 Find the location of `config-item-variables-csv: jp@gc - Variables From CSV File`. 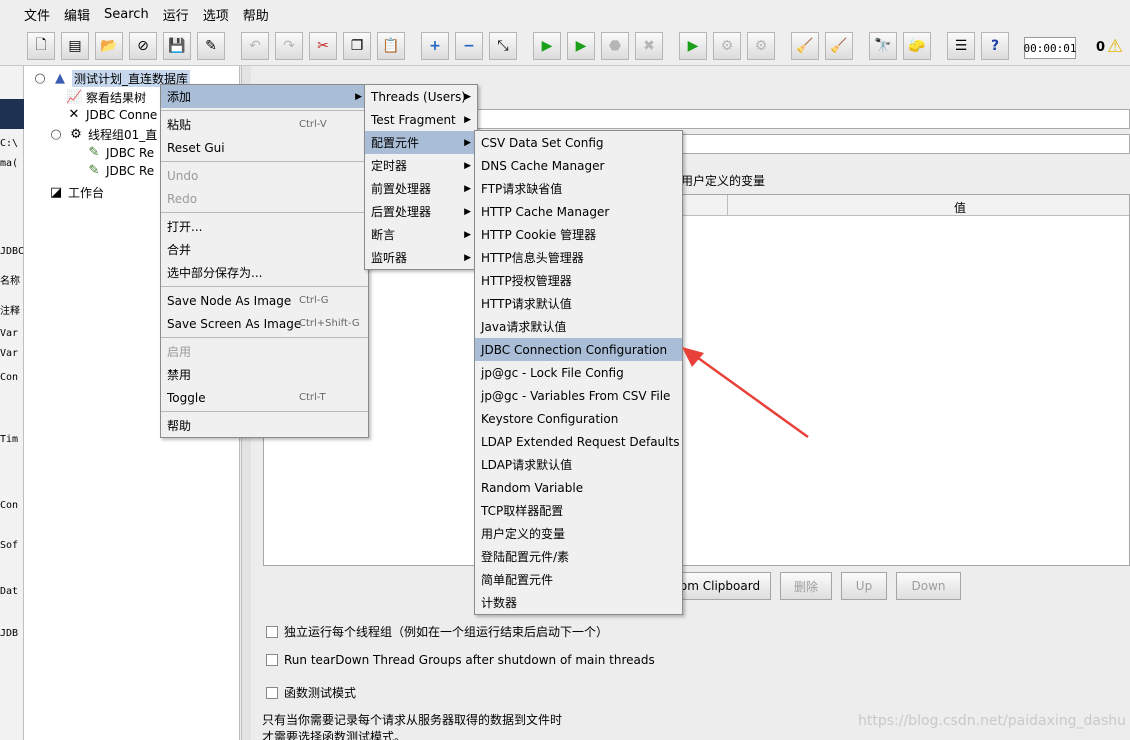

config-item-variables-csv: jp@gc - Variables From CSV File is located at coordinates (578, 395).